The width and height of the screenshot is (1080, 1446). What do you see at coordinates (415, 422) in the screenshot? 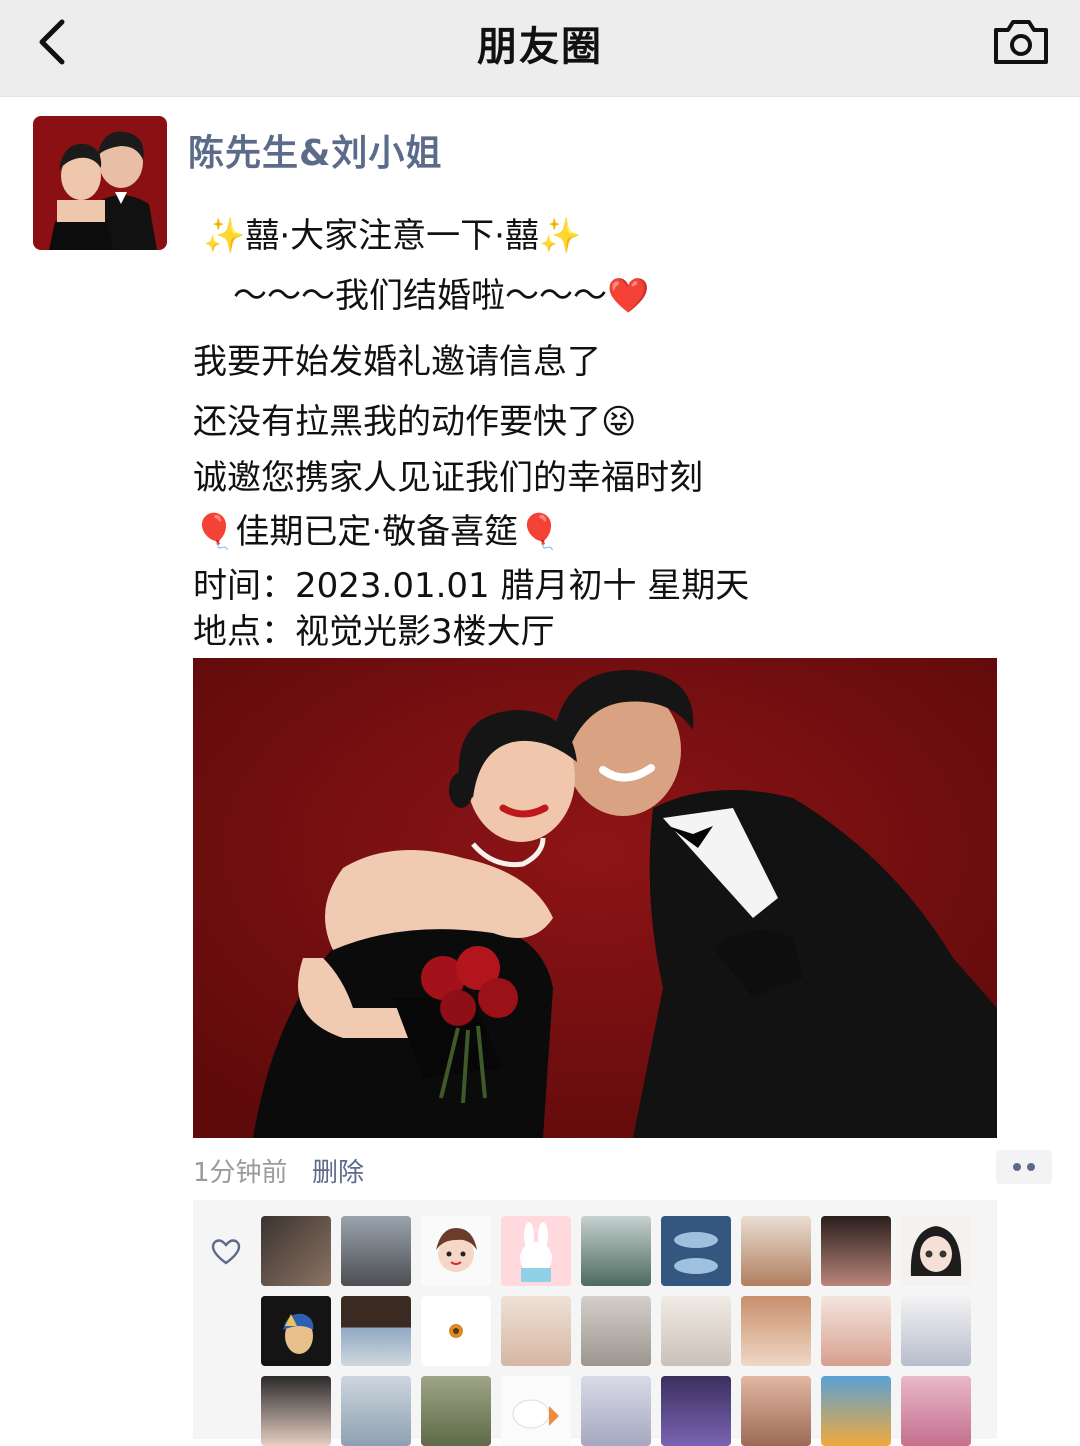
I see `text-line-4: 还没有拉黑我的动作要快了😝` at bounding box center [415, 422].